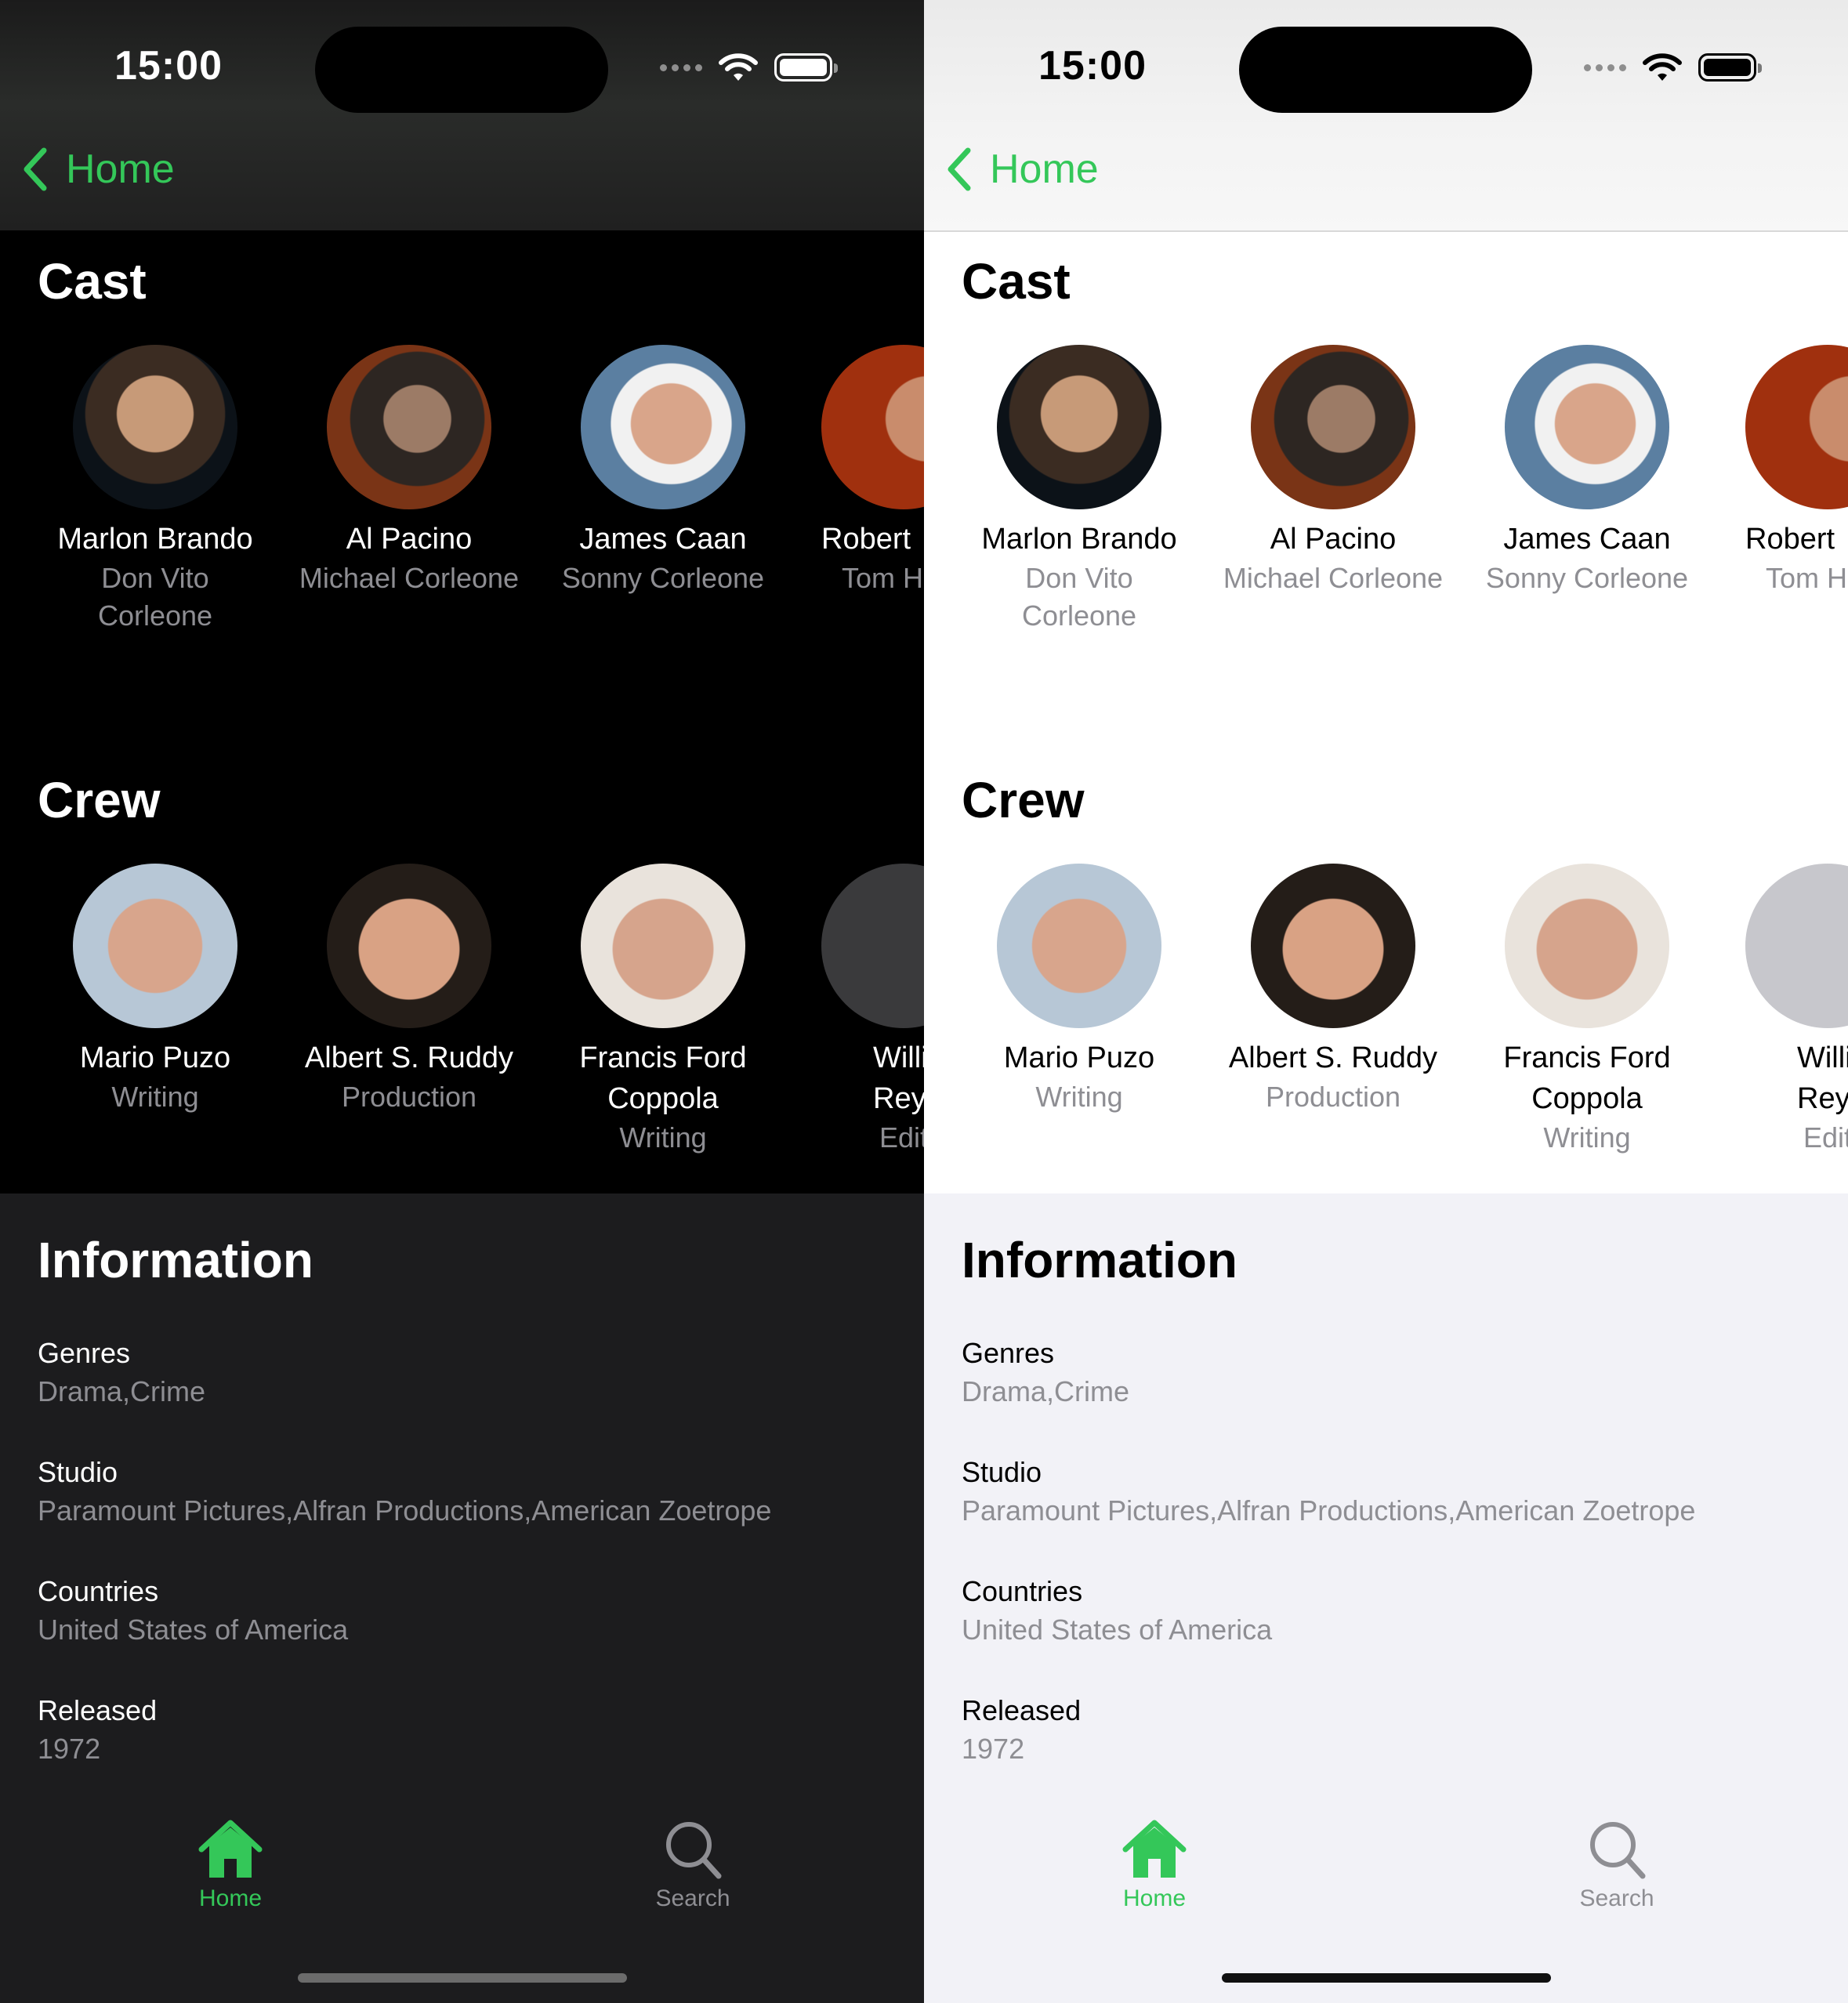 The image size is (1848, 2003). What do you see at coordinates (1154, 1898) in the screenshot?
I see `tab-home-label: Home` at bounding box center [1154, 1898].